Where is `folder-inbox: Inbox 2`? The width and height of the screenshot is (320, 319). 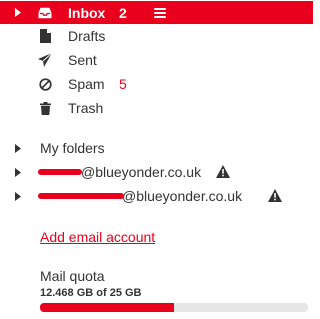 folder-inbox: Inbox 2 is located at coordinates (156, 12).